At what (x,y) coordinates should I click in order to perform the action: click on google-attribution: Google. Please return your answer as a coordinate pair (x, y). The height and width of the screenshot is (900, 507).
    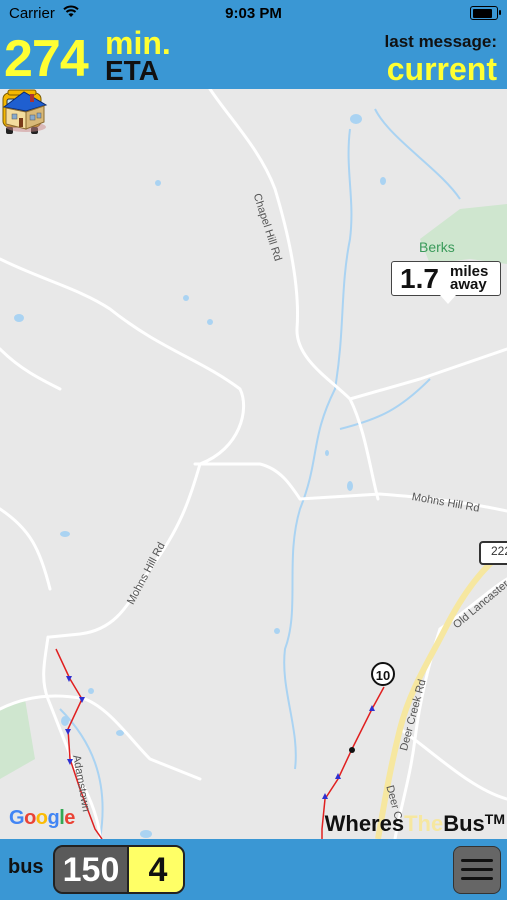
    Looking at the image, I should click on (42, 818).